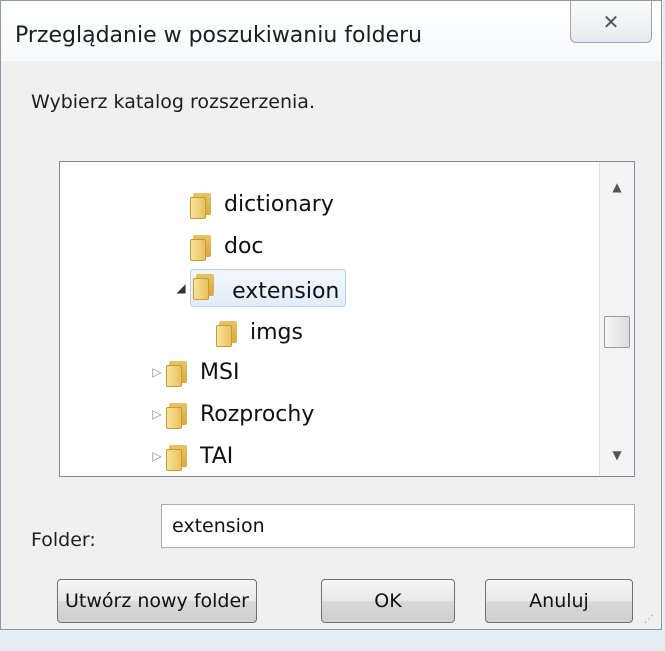 The width and height of the screenshot is (665, 651). Describe the element at coordinates (257, 414) in the screenshot. I see `tree-item-label: Rozprochy` at that location.